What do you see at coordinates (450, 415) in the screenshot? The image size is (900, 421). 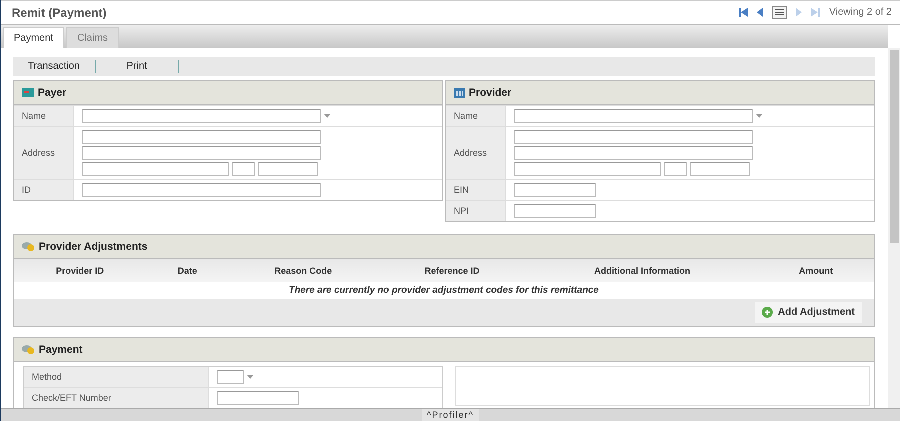 I see `profiler-tab: ^Profiler^` at bounding box center [450, 415].